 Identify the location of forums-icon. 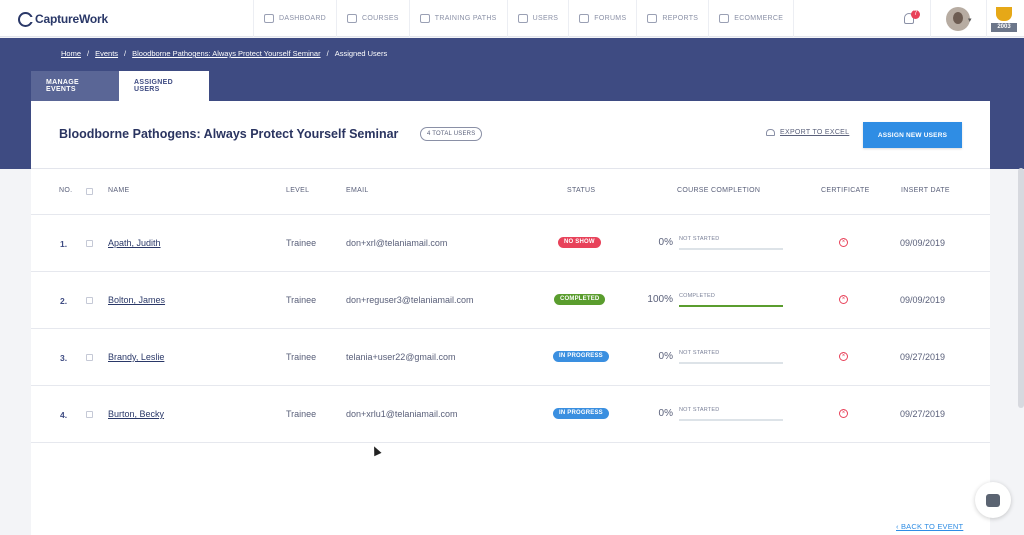
(584, 18).